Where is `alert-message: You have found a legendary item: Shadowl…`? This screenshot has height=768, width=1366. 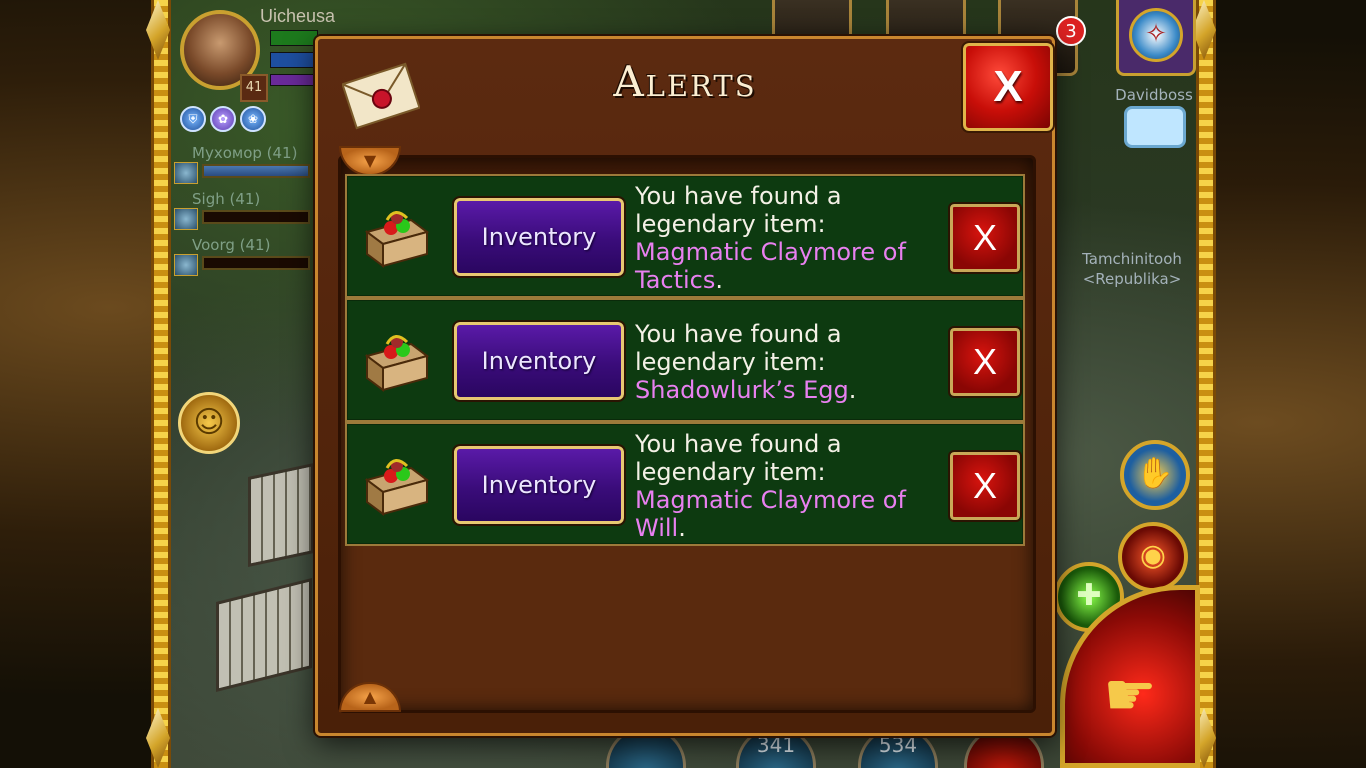
alert-message: You have found a legendary item: Shadowl… is located at coordinates (785, 362).